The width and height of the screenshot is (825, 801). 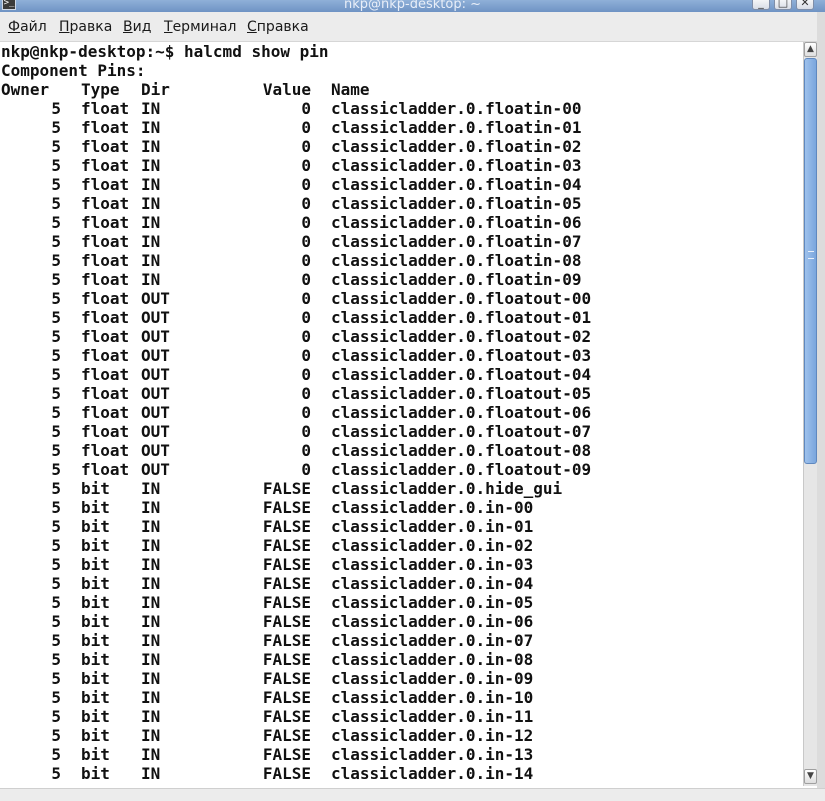 What do you see at coordinates (200, 27) in the screenshot?
I see `menu-terminal: Терминал` at bounding box center [200, 27].